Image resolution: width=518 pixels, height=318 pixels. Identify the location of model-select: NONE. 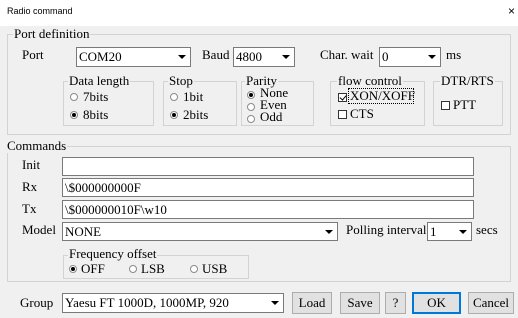
(200, 231).